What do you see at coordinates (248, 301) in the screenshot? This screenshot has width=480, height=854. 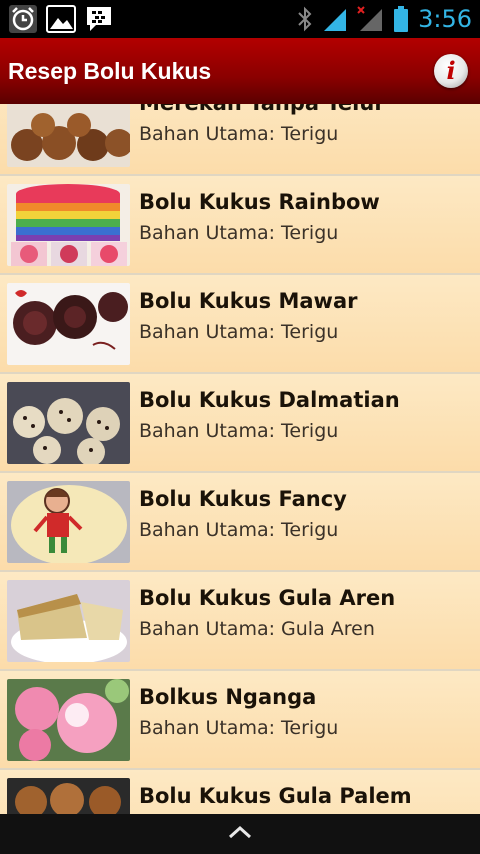 I see `recipe-title: Bolu Kukus Mawar` at bounding box center [248, 301].